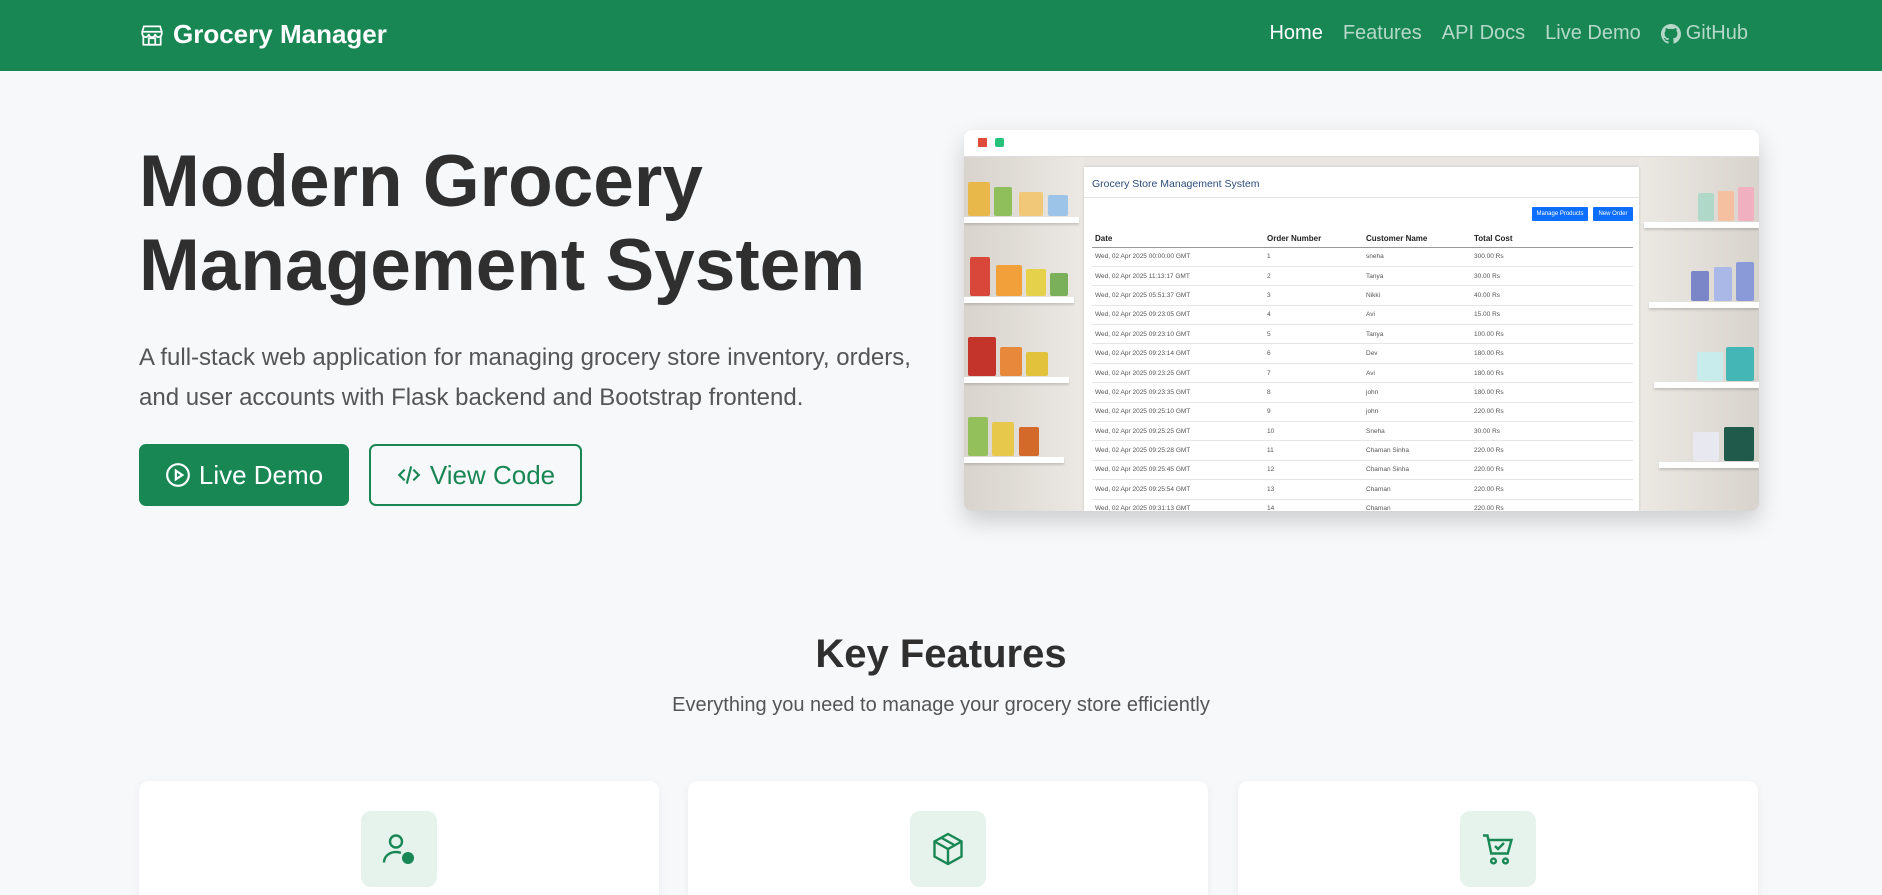  Describe the element at coordinates (1178, 505) in the screenshot. I see `table-cell: Wed, 02 Apr 2025 09:31:13 GMT` at that location.